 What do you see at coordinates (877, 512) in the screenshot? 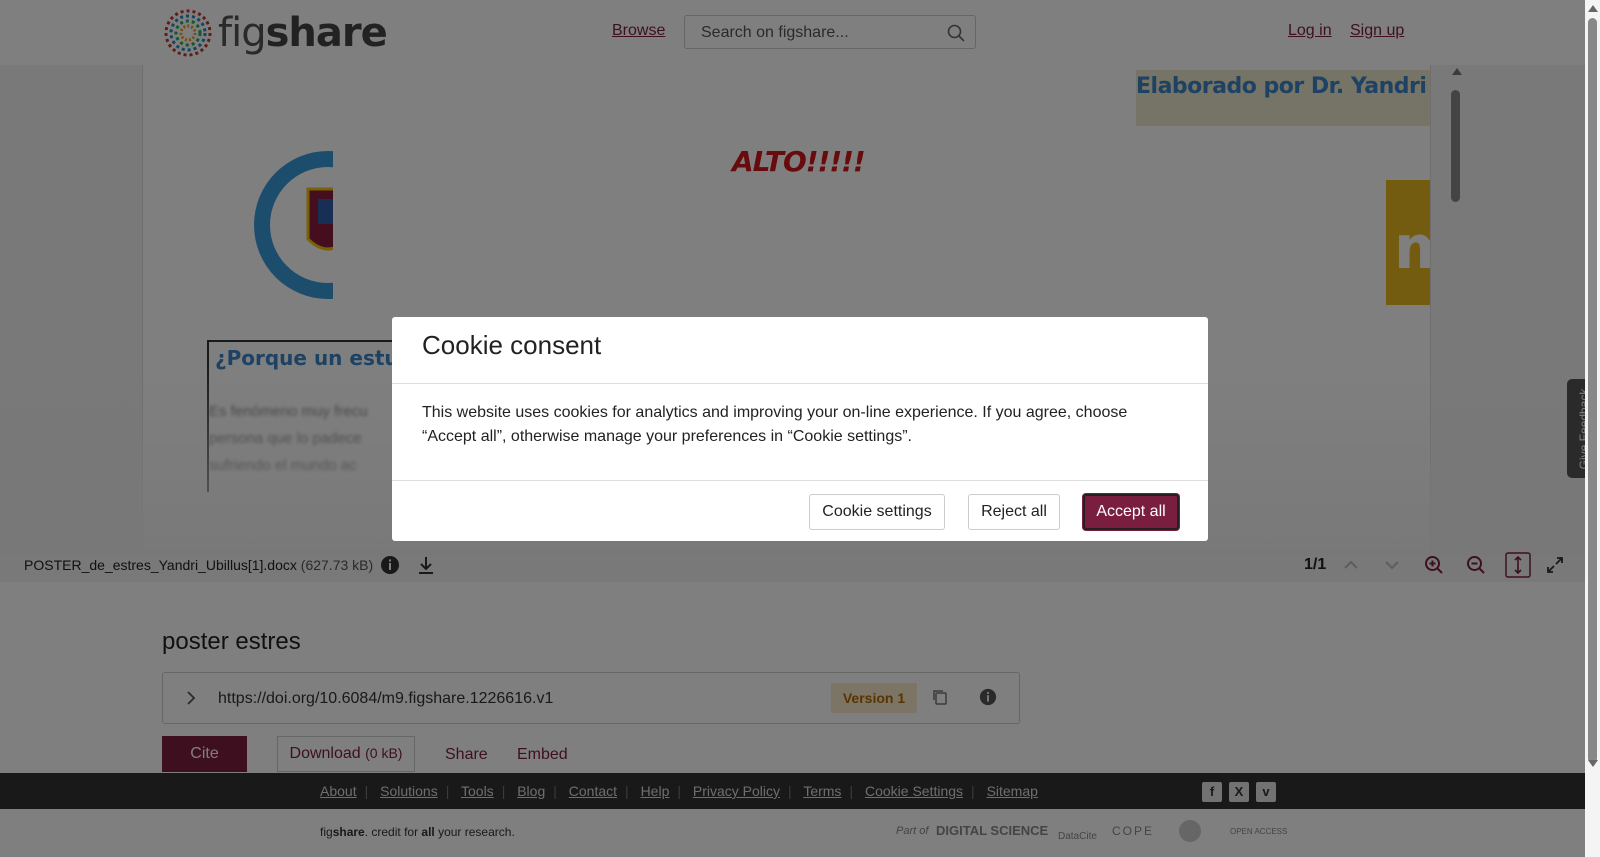
I see `cookie-settings-button: Cookie settings` at bounding box center [877, 512].